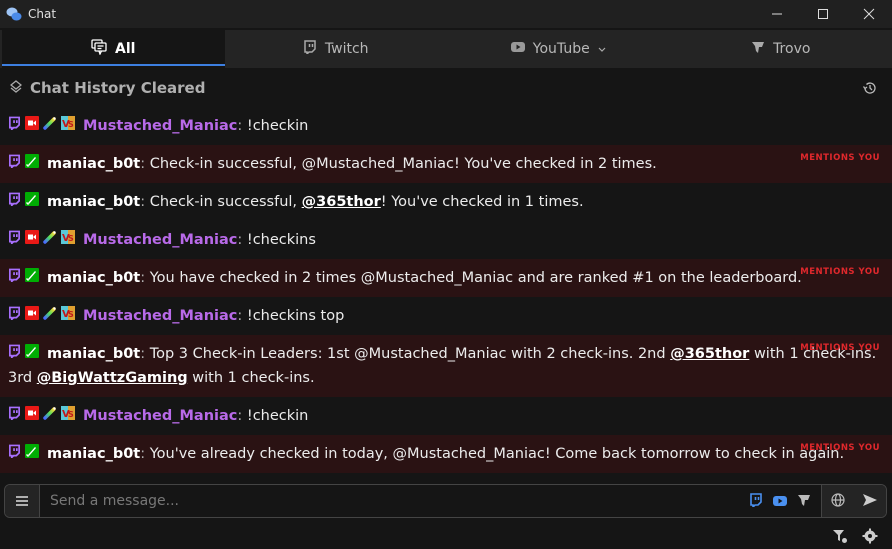 The height and width of the screenshot is (549, 892). What do you see at coordinates (281, 240) in the screenshot?
I see `message-text: !checkins` at bounding box center [281, 240].